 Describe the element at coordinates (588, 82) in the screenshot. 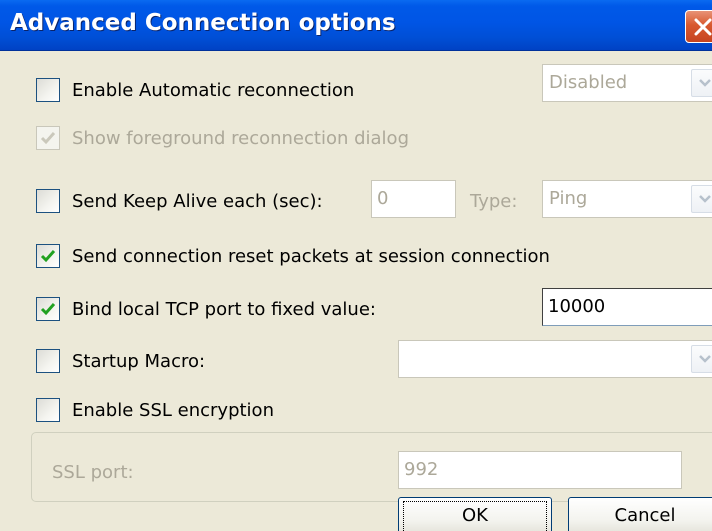

I see `reconnect-mode-value: Disabled` at that location.